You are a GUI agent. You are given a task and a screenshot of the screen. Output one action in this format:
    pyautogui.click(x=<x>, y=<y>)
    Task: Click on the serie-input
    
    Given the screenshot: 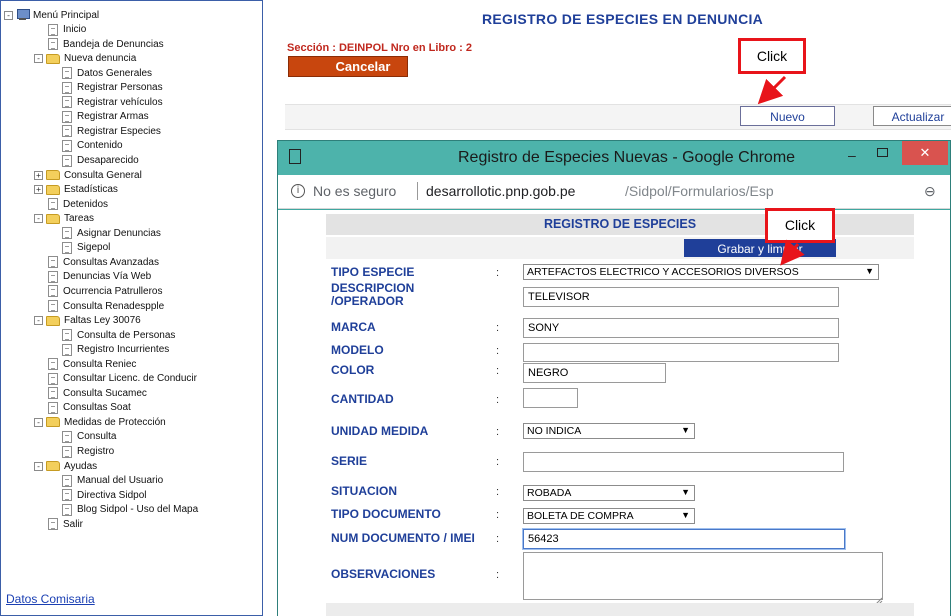 What is the action you would take?
    pyautogui.click(x=683, y=462)
    